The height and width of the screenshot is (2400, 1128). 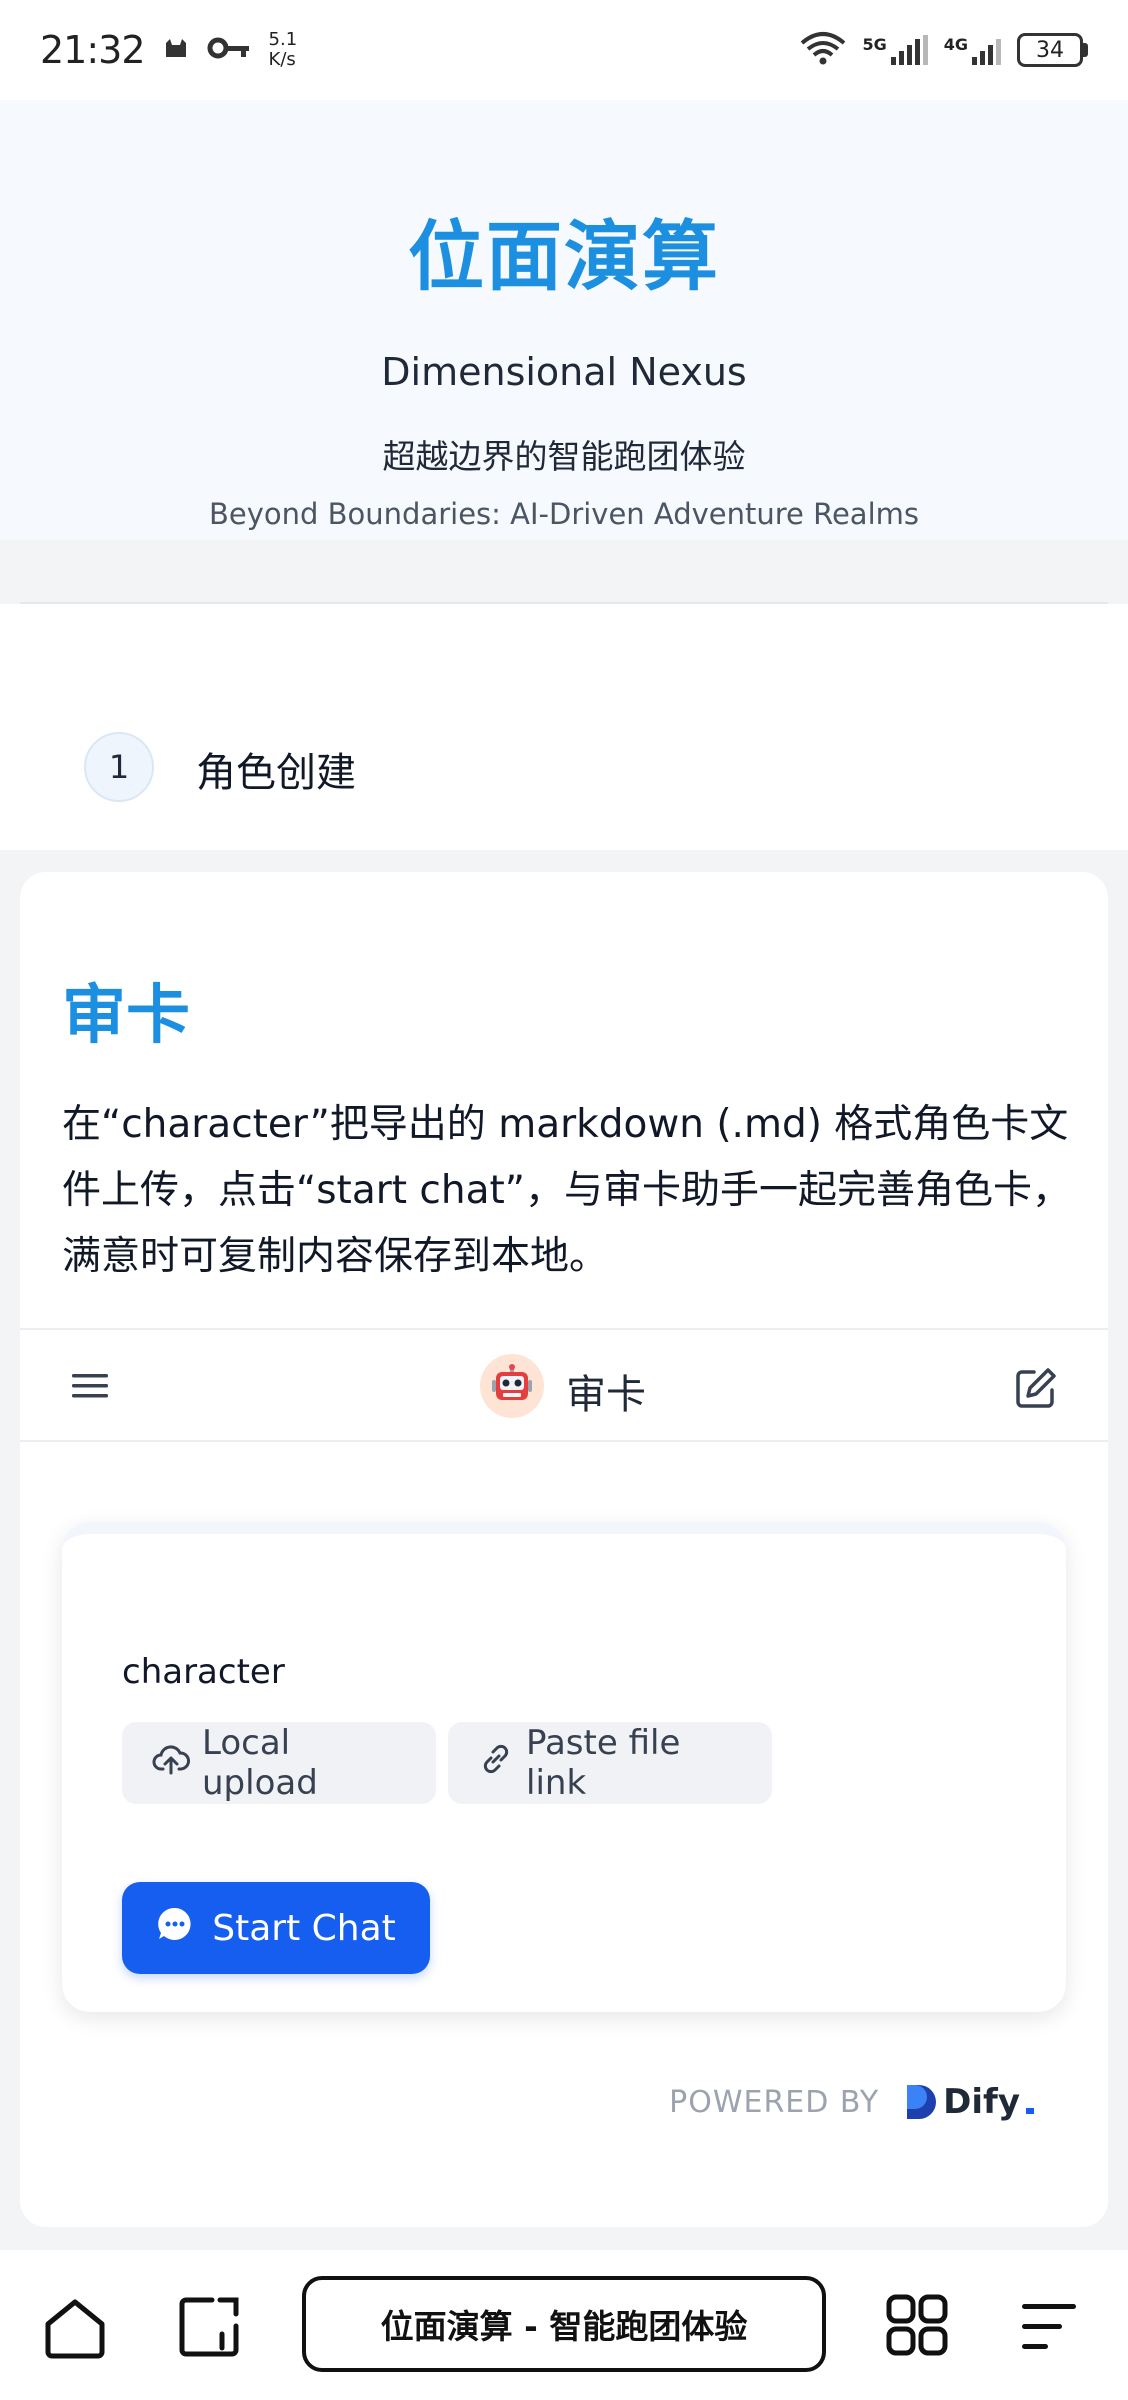 I want to click on dify-brand-text: Dify, so click(x=981, y=2102).